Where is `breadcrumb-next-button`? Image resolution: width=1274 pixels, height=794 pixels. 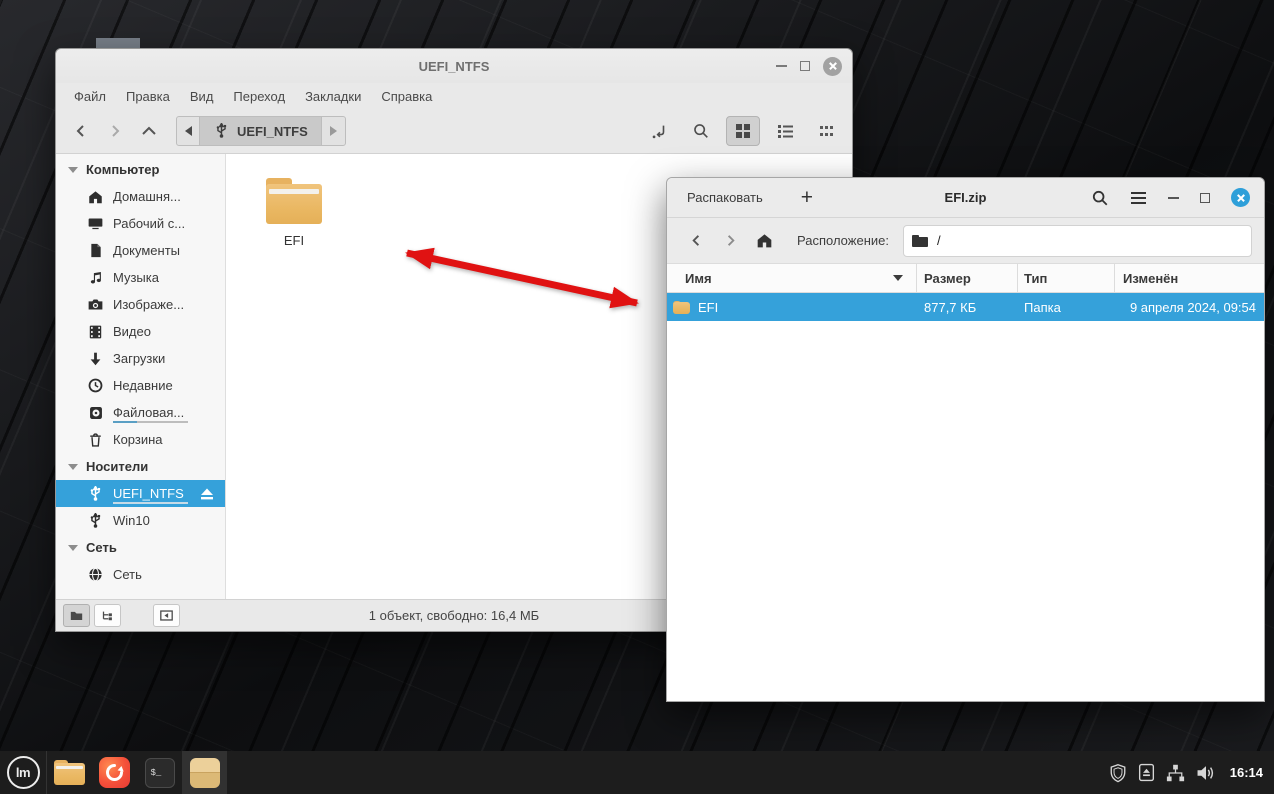 breadcrumb-next-button is located at coordinates (333, 131).